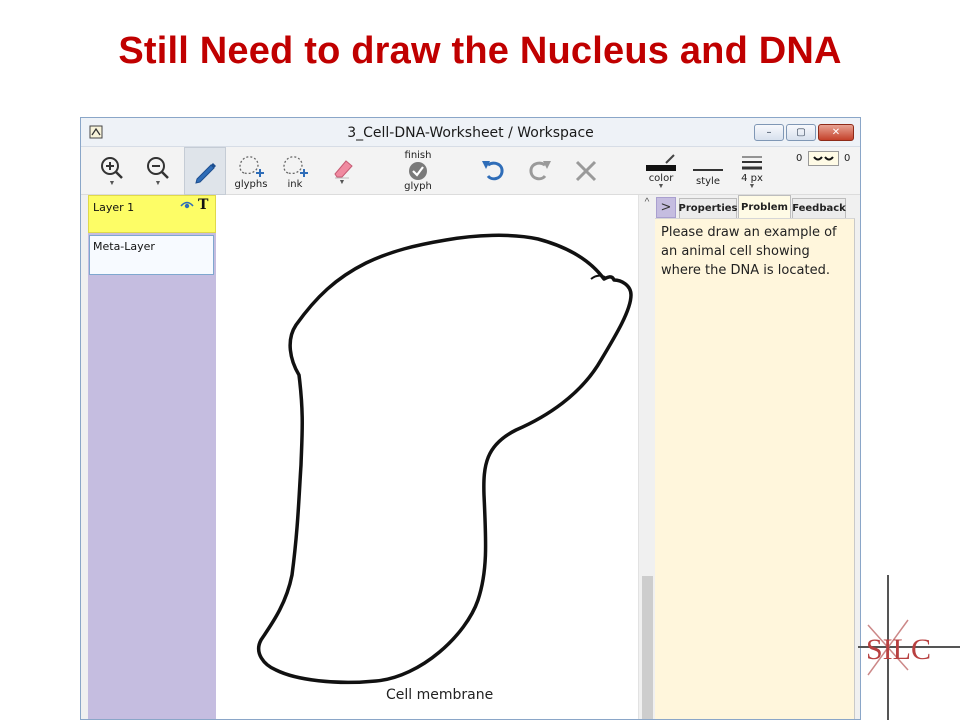 Image resolution: width=960 pixels, height=720 pixels. I want to click on chevron-right-icon: >, so click(666, 207).